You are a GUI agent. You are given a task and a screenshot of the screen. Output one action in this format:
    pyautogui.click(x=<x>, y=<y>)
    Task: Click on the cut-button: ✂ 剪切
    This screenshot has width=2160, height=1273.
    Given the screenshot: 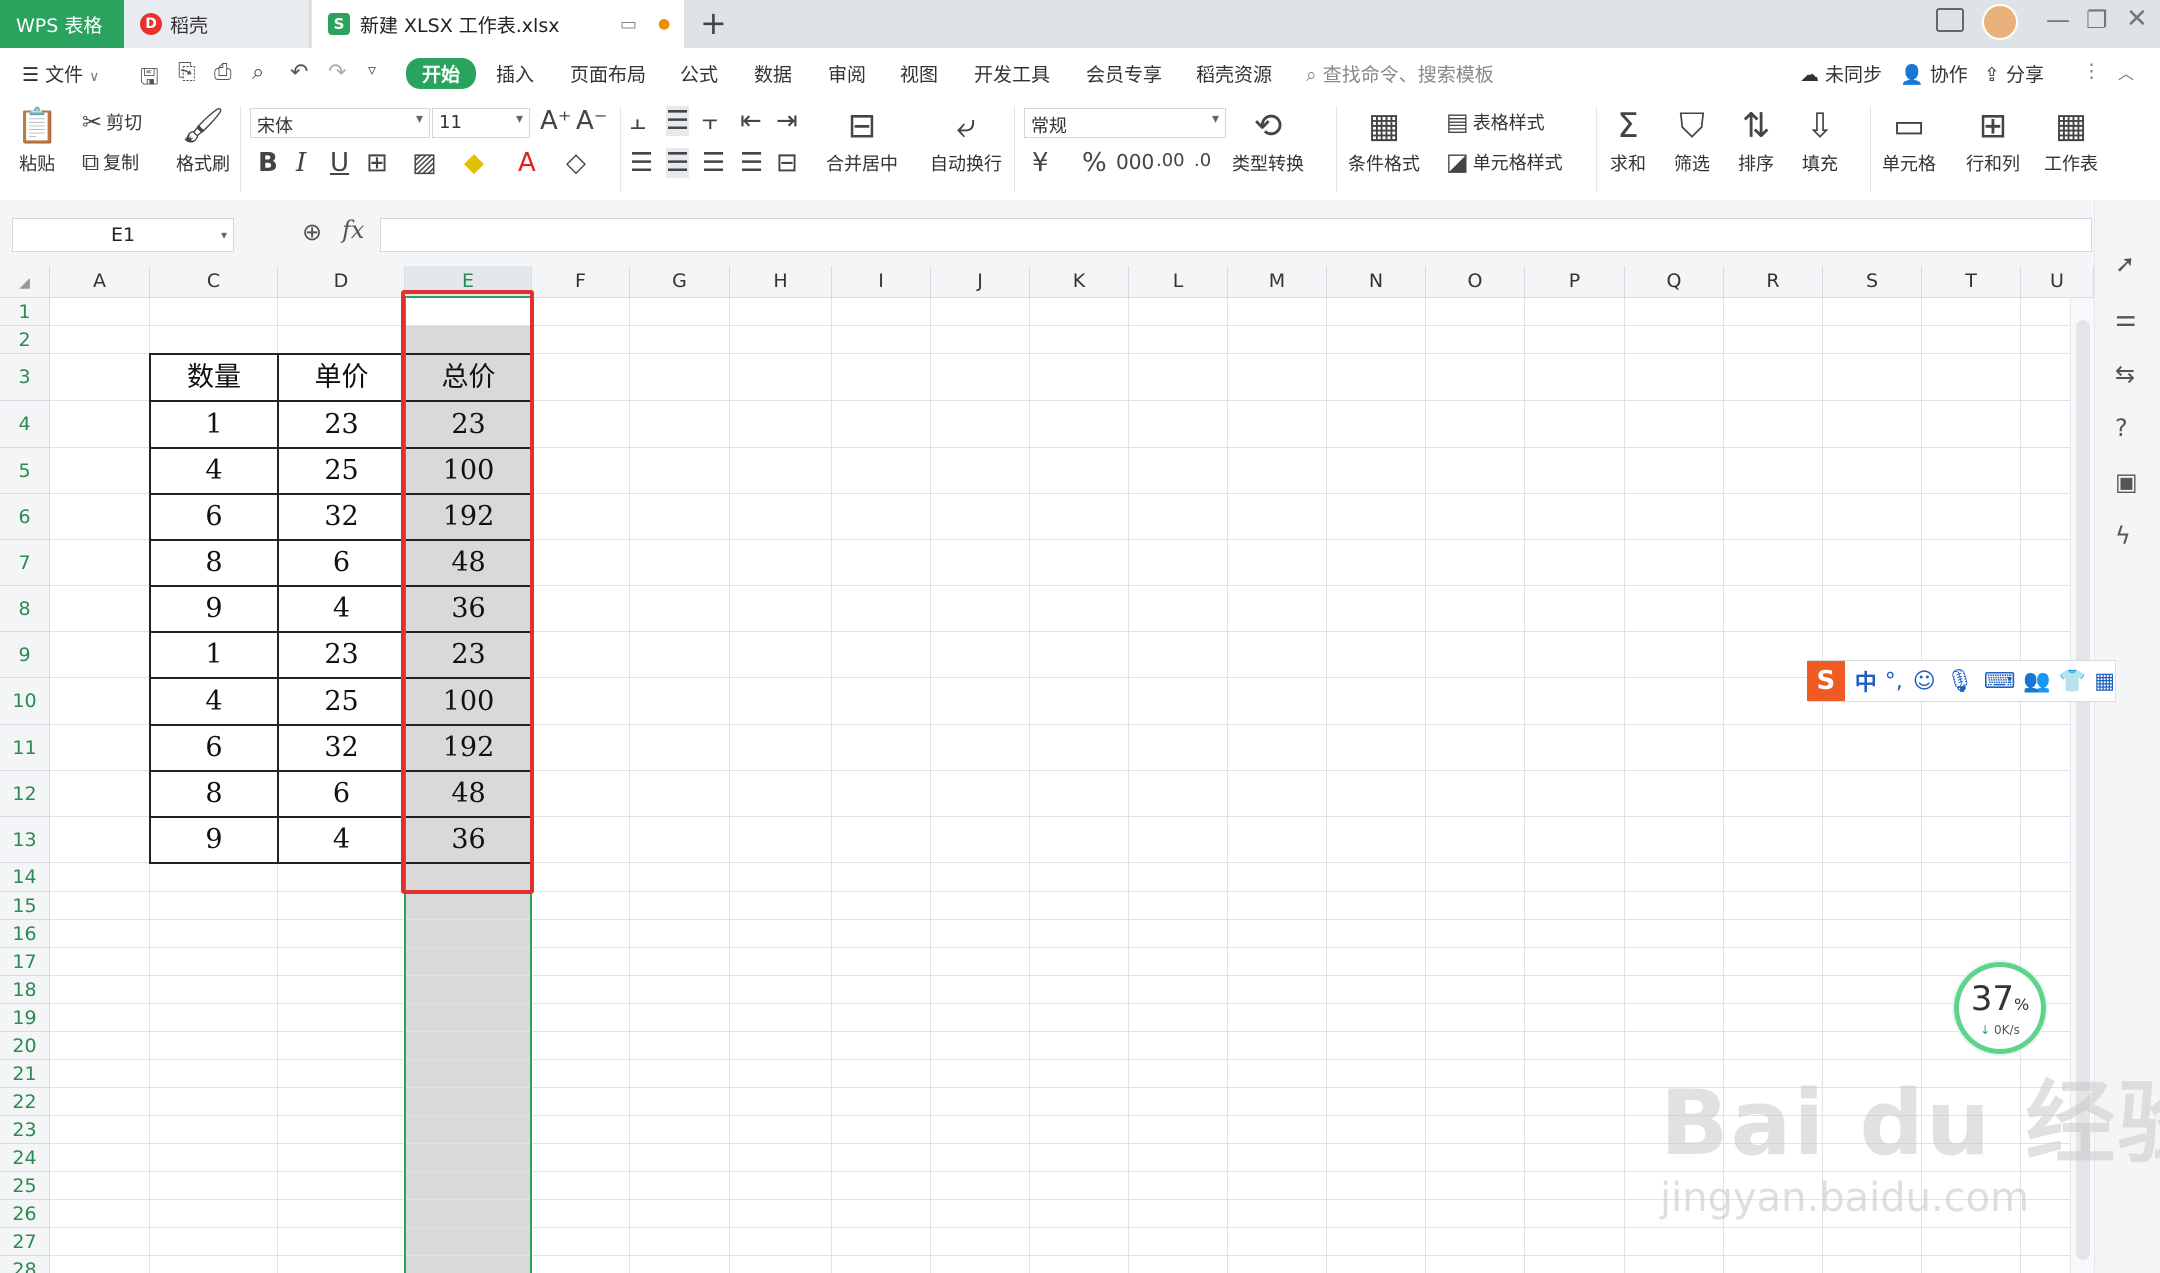 What is the action you would take?
    pyautogui.click(x=112, y=122)
    